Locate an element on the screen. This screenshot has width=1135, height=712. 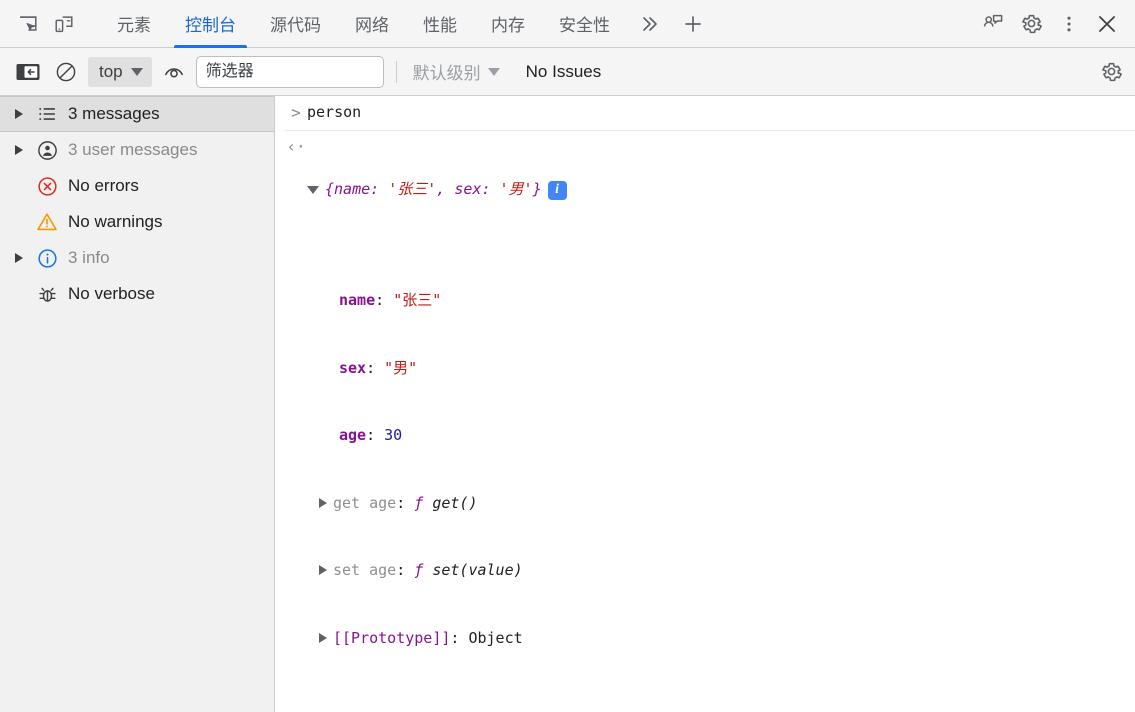
sidebar-item-label: 3 messages is located at coordinates (114, 113).